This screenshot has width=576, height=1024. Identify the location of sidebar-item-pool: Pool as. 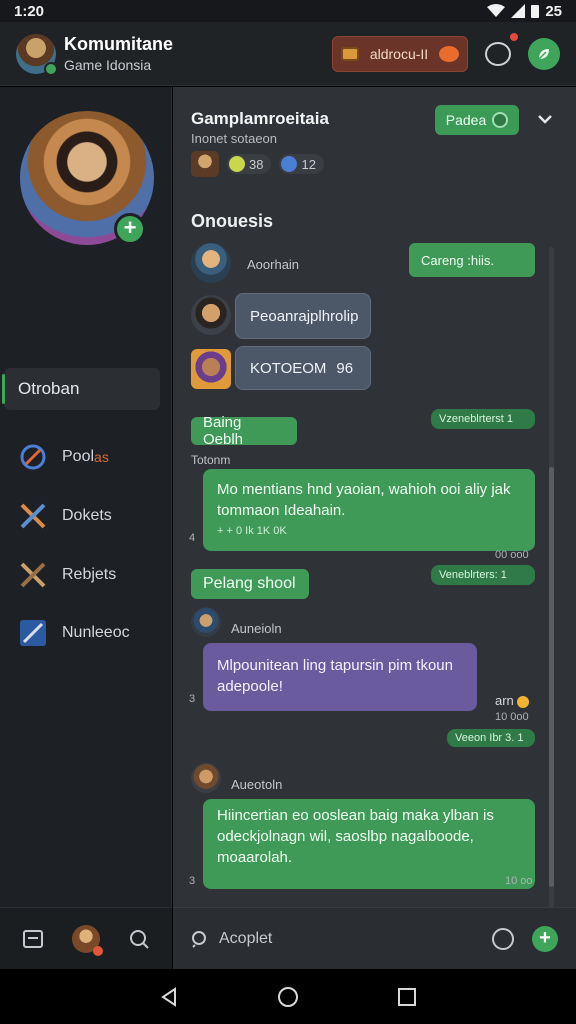
(93, 457).